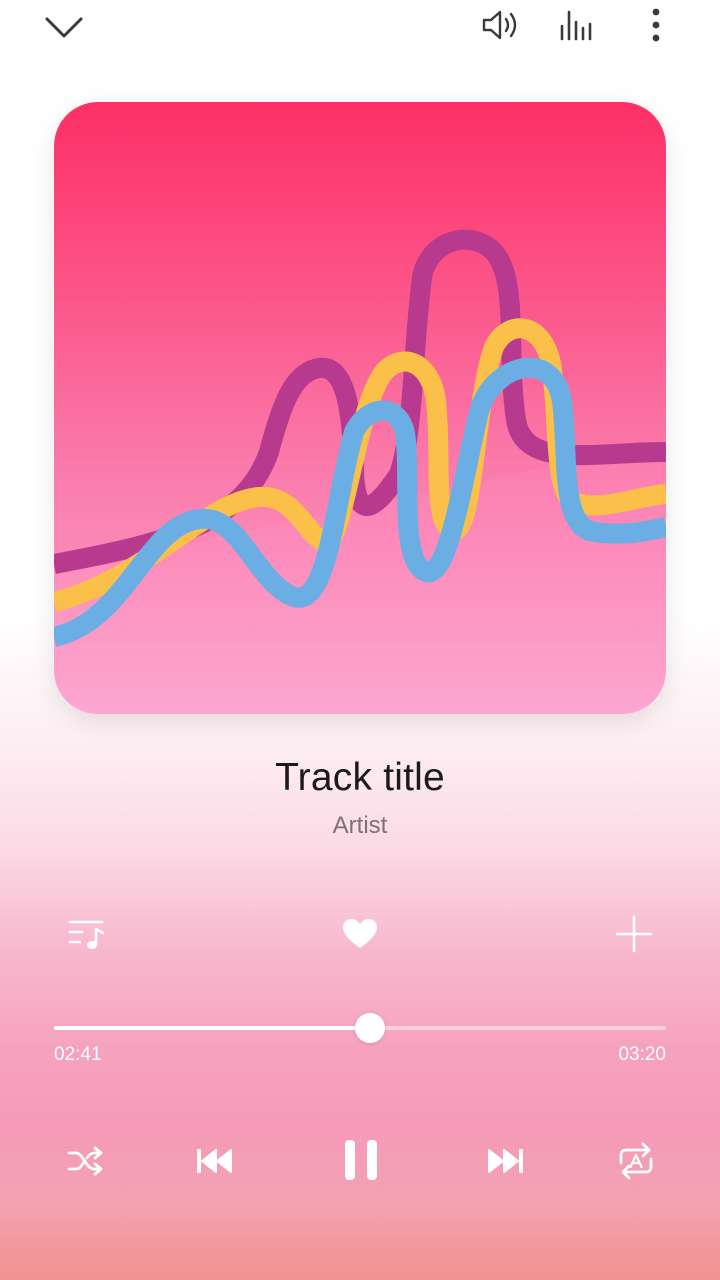 Image resolution: width=720 pixels, height=1280 pixels. Describe the element at coordinates (78, 1054) in the screenshot. I see `elapsed-time: 02:41` at that location.